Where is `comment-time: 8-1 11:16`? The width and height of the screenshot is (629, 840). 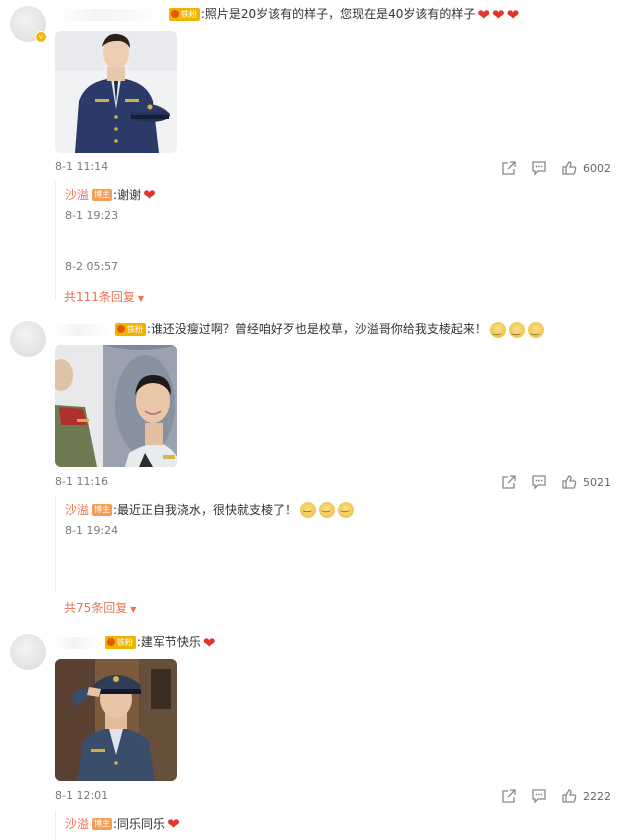
comment-time: 8-1 11:16 is located at coordinates (82, 481).